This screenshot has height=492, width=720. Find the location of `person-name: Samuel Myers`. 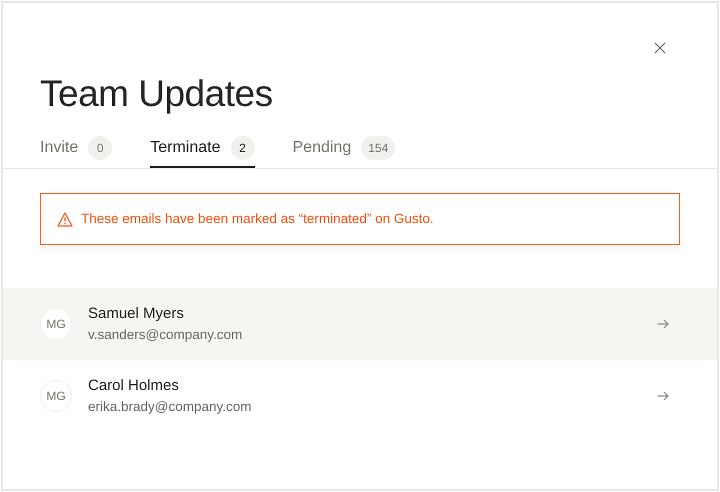

person-name: Samuel Myers is located at coordinates (136, 314).